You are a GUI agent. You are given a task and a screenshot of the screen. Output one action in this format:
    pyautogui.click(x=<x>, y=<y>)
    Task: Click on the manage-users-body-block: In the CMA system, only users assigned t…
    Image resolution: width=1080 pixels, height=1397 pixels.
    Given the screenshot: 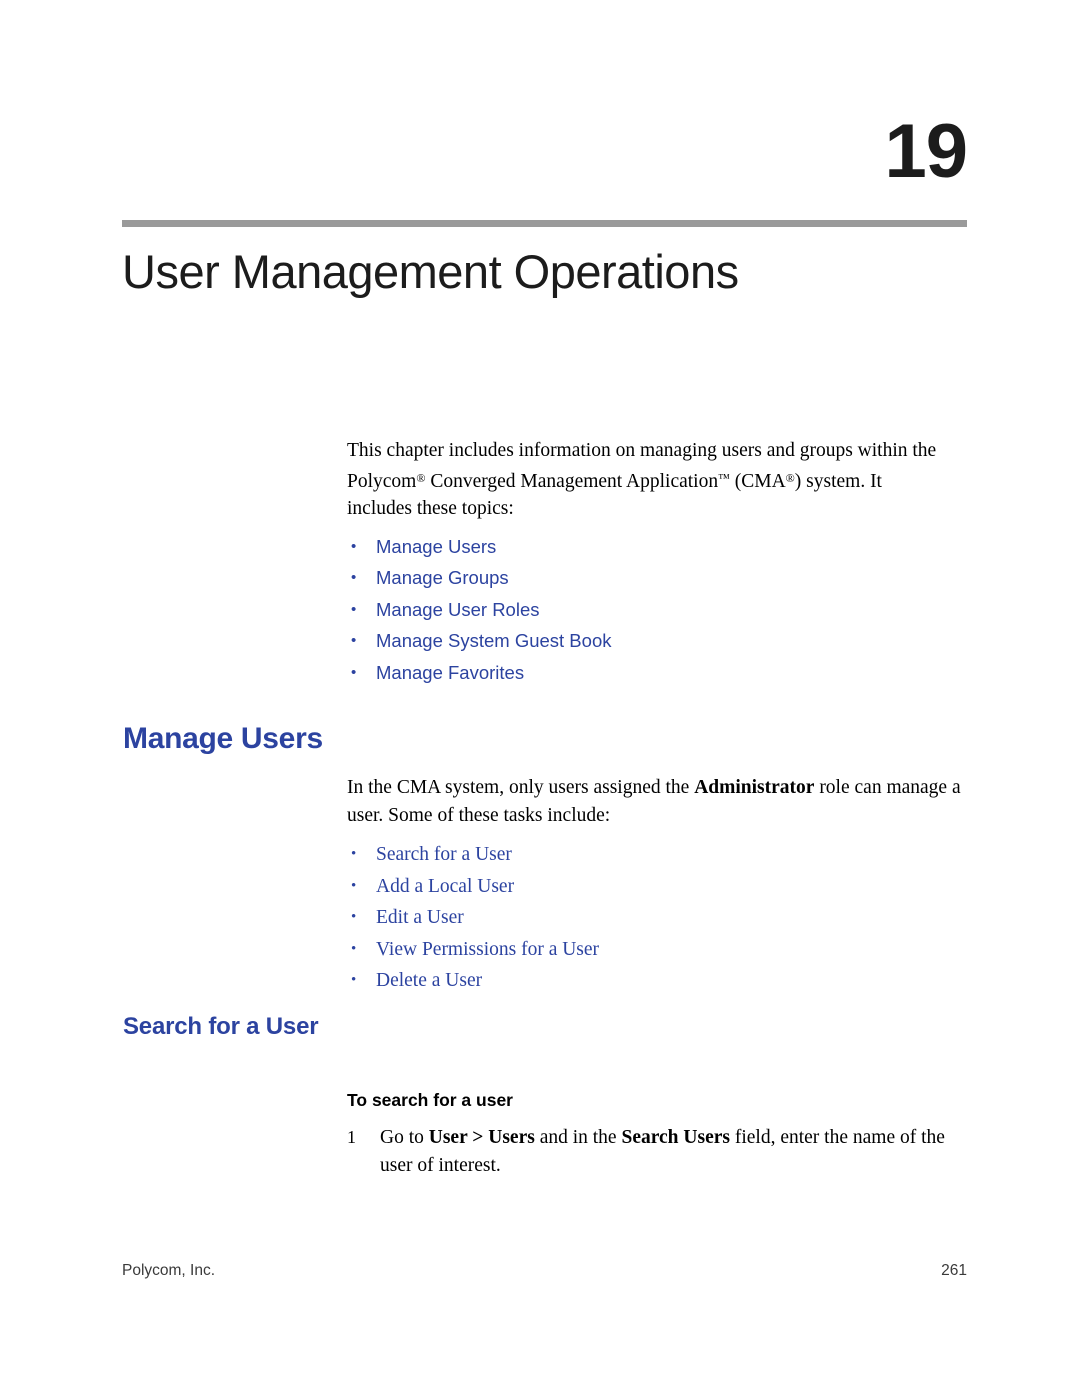 What is the action you would take?
    pyautogui.click(x=657, y=885)
    